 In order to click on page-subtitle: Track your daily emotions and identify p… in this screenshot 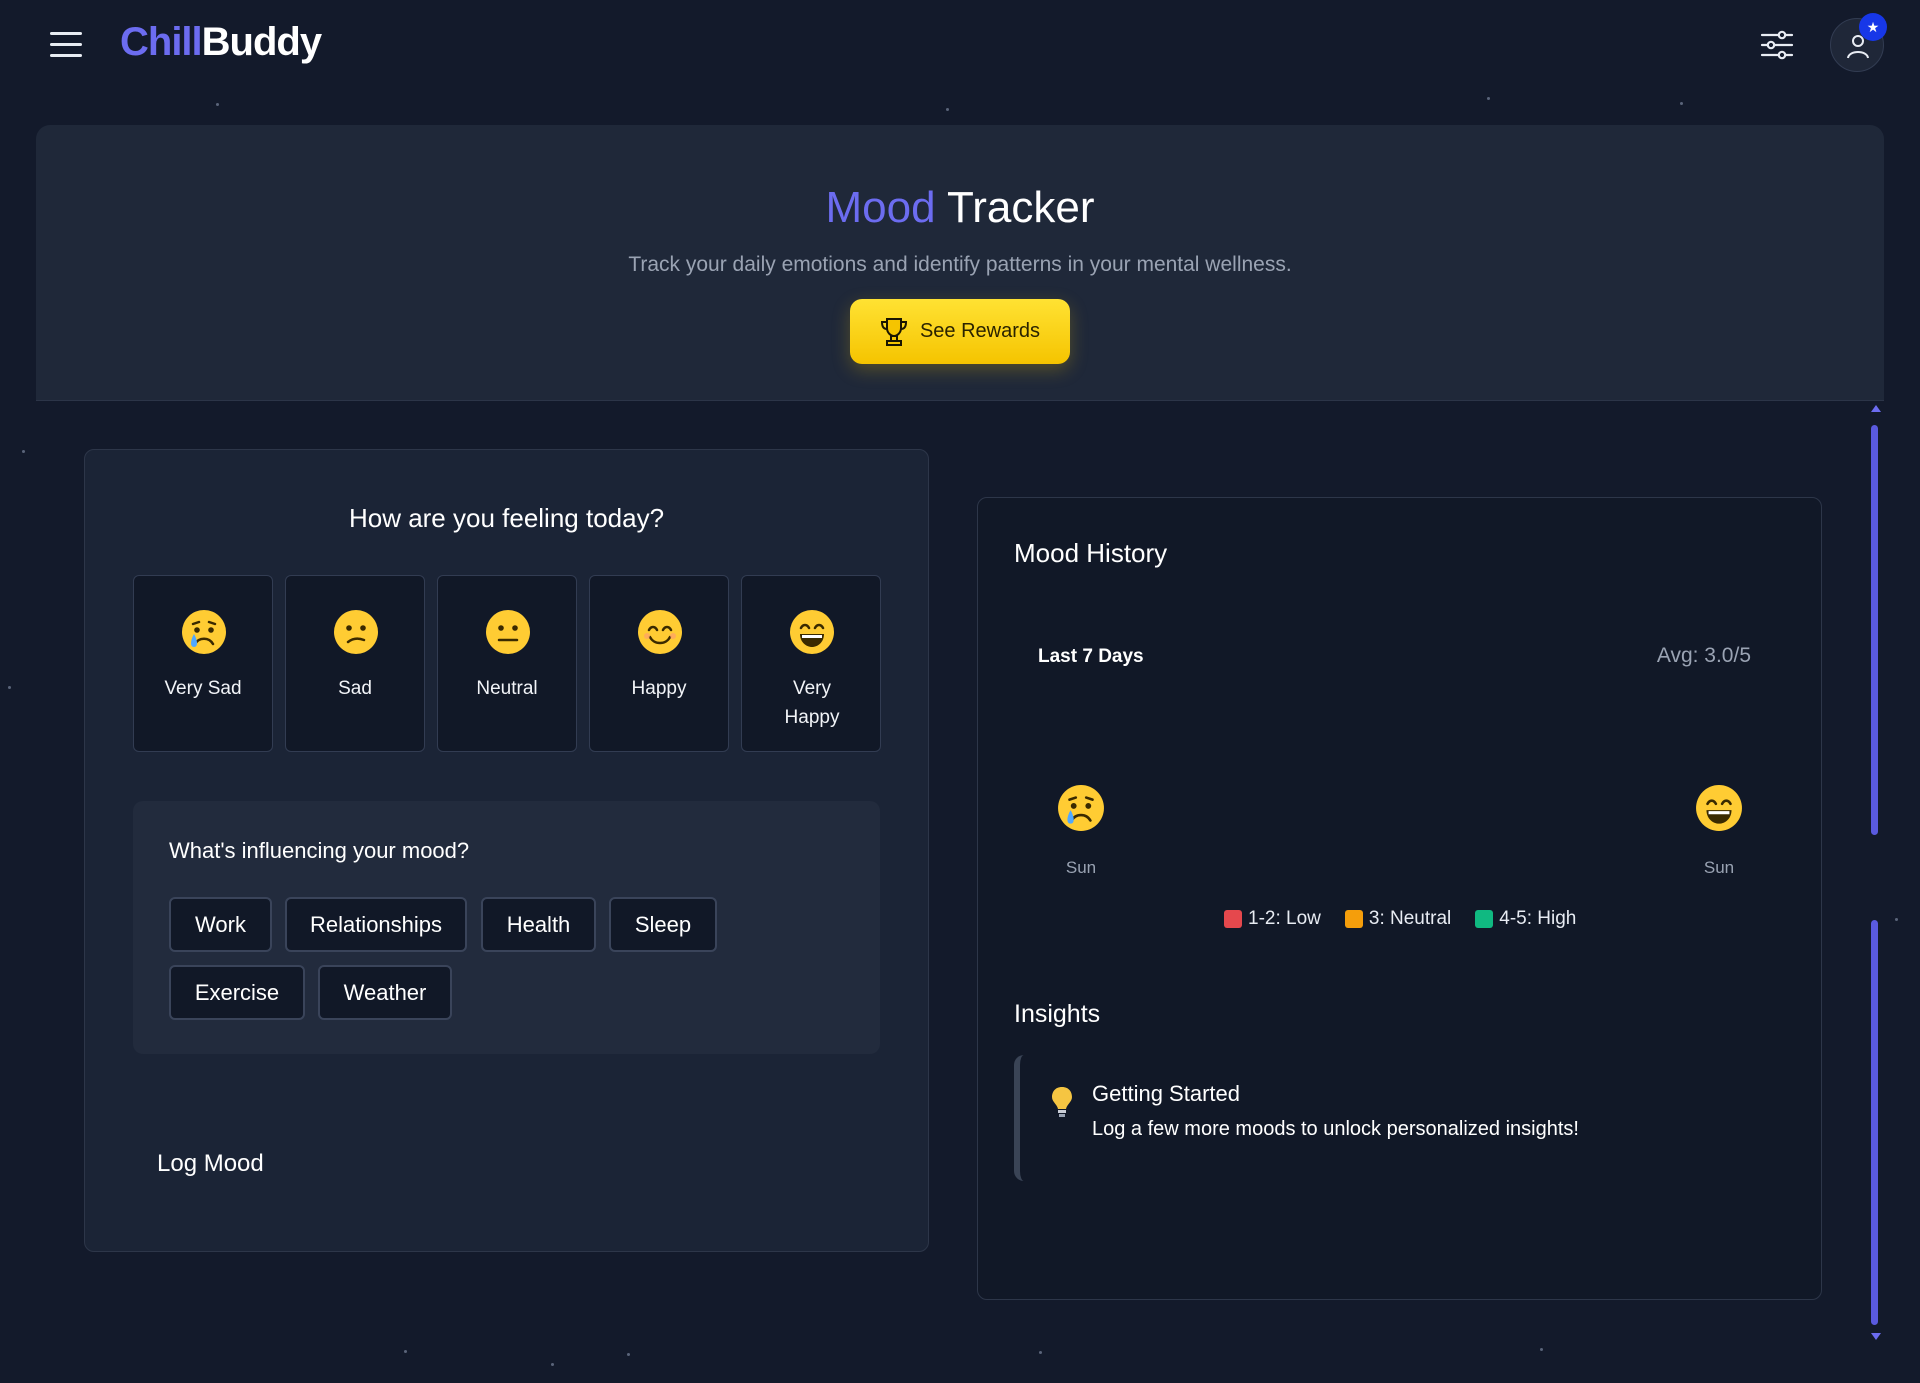, I will do `click(960, 264)`.